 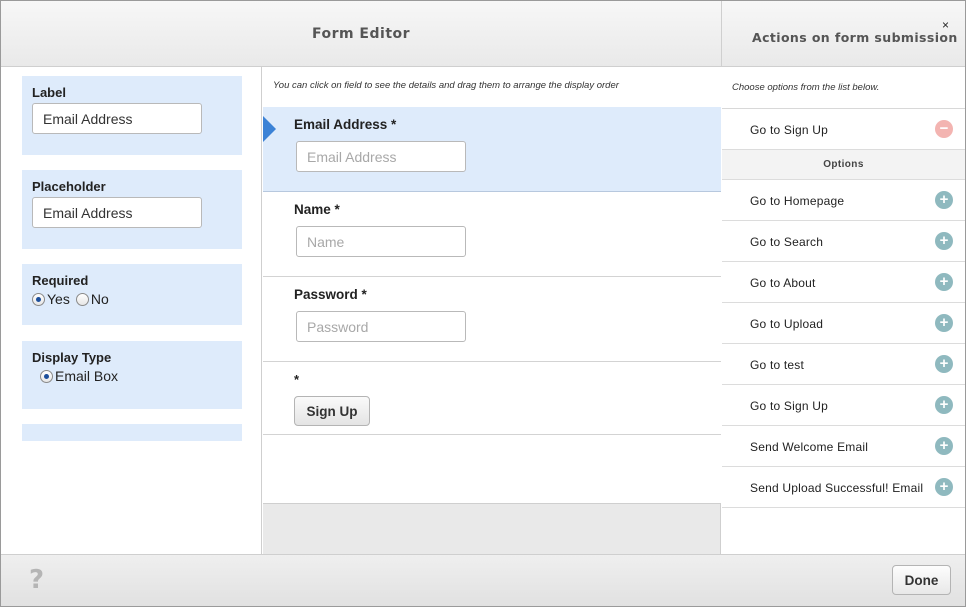 What do you see at coordinates (87, 376) in the screenshot?
I see `display-type-email-label: Email Box` at bounding box center [87, 376].